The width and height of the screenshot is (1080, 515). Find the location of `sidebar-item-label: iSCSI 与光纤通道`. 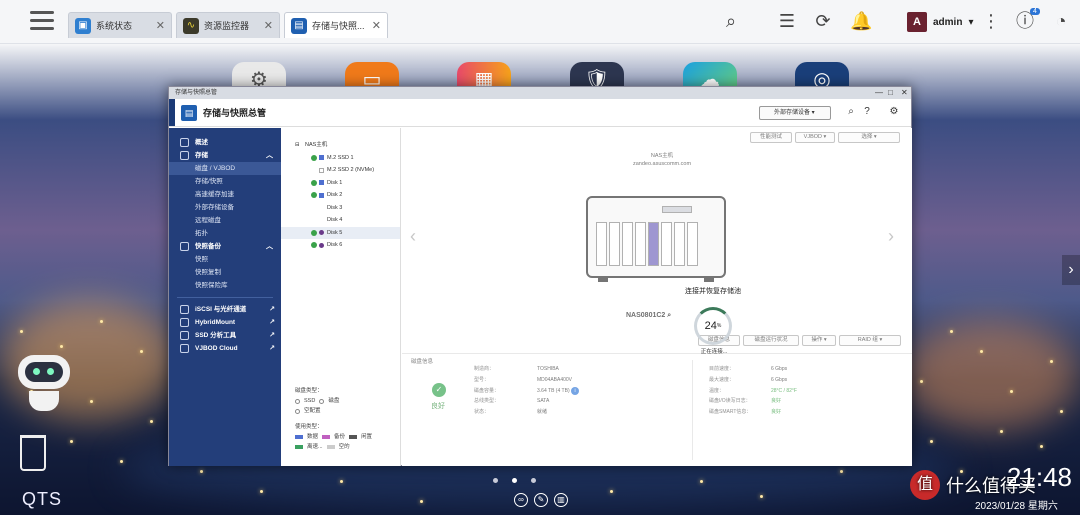

sidebar-item-label: iSCSI 与光纤通道 is located at coordinates (221, 309).